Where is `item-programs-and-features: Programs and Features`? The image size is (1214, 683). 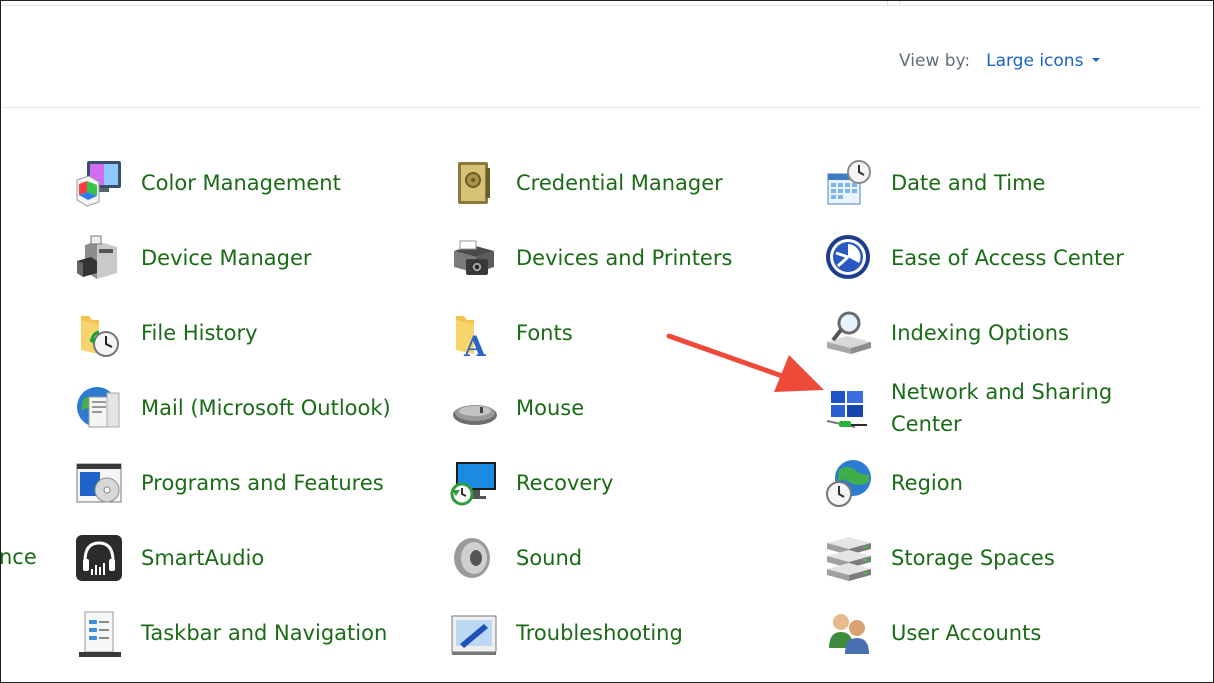 item-programs-and-features: Programs and Features is located at coordinates (229, 483).